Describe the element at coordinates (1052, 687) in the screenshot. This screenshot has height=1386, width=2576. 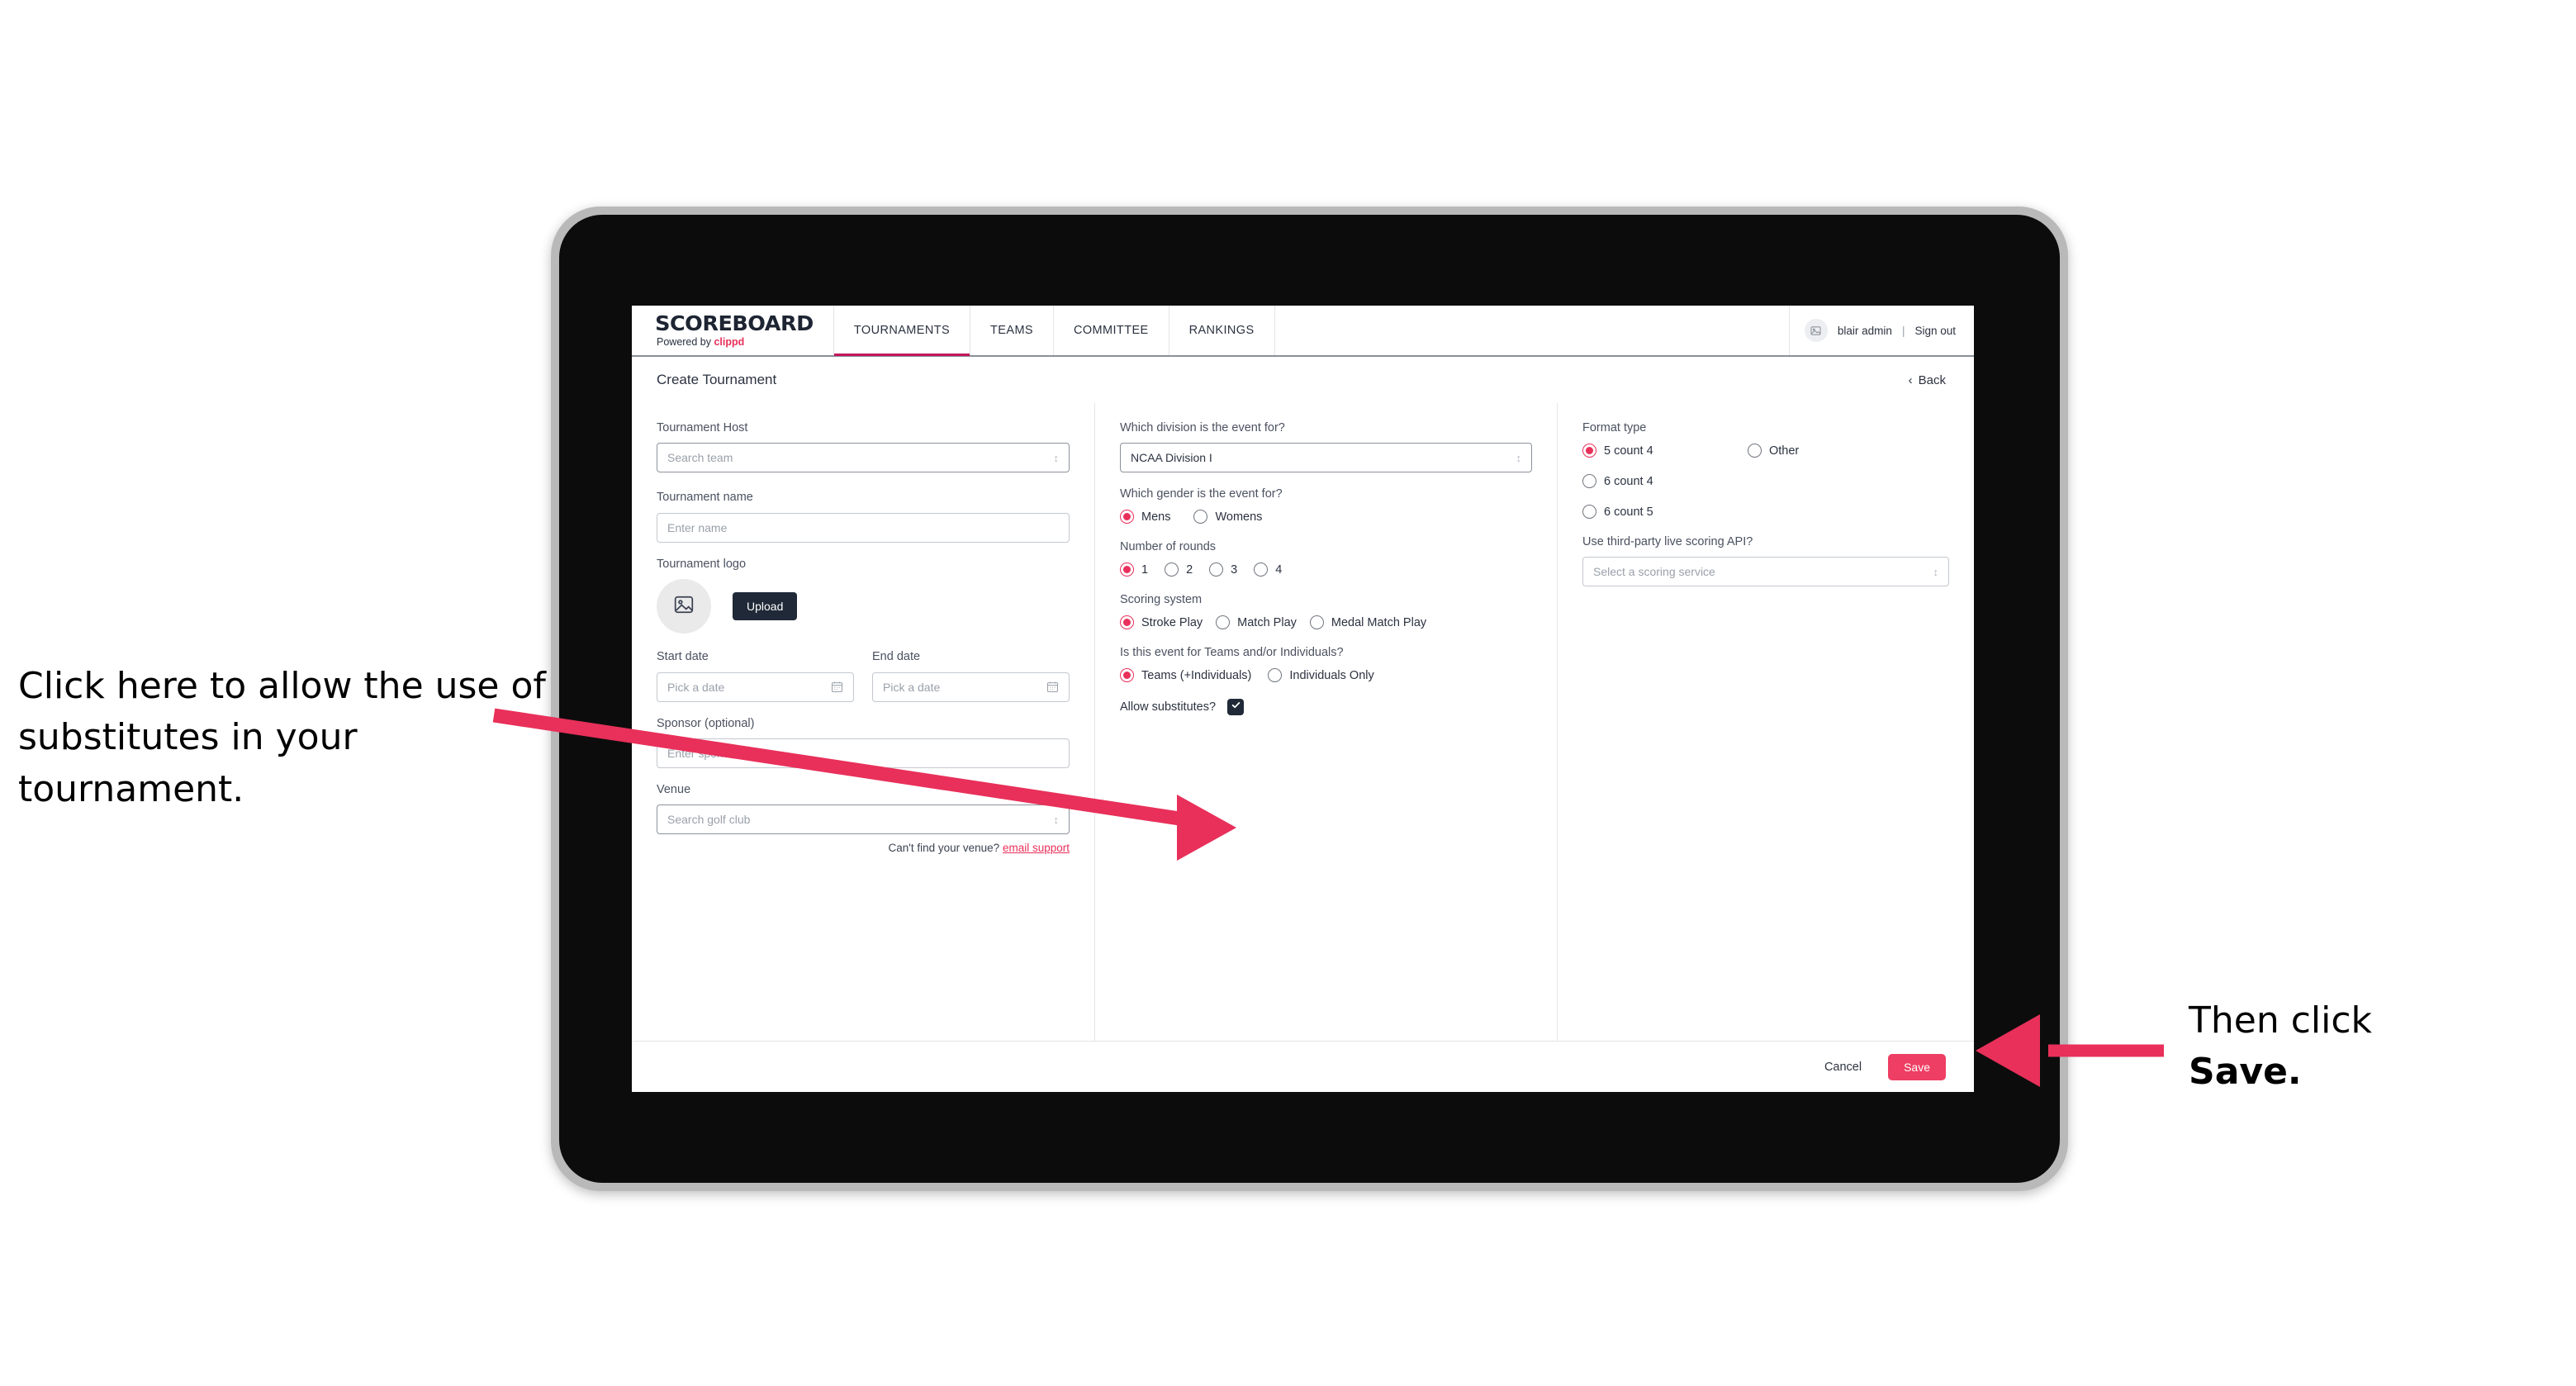
I see `calendar-icon-end` at that location.